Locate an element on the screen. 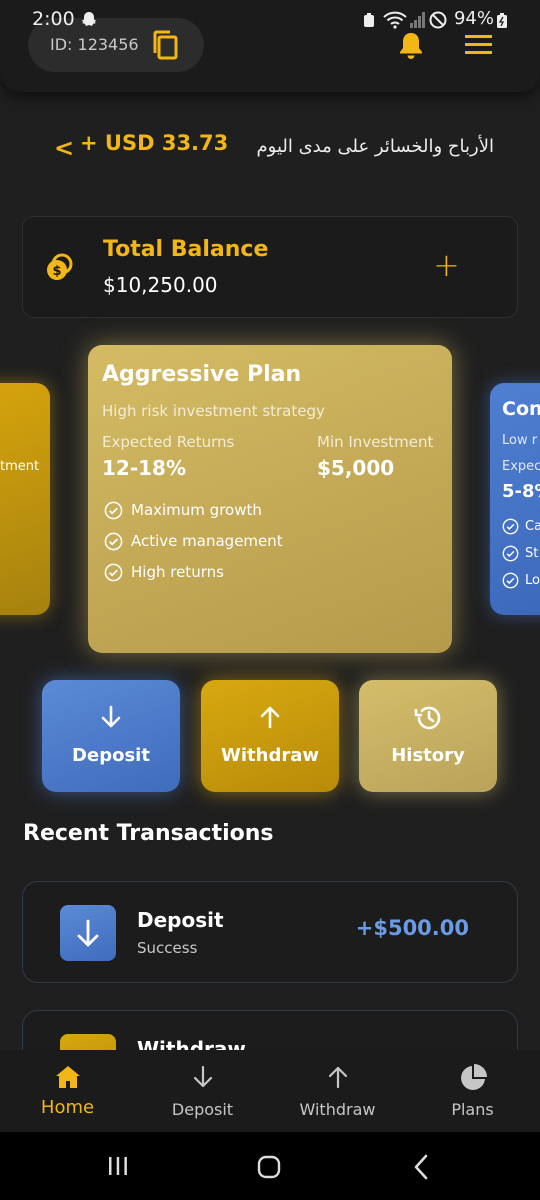 The width and height of the screenshot is (540, 1200). pnl-value: + USD 33.73 is located at coordinates (154, 143).